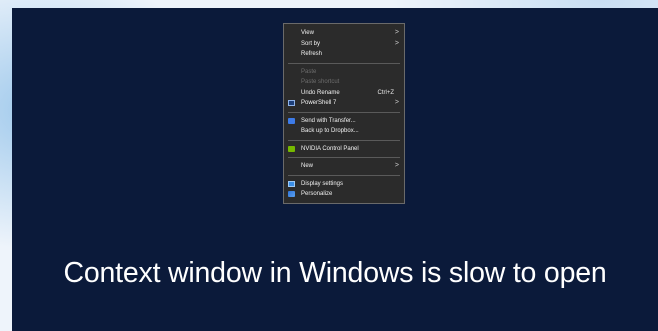  What do you see at coordinates (344, 93) in the screenshot?
I see `menu-item-undo-rename: Undo Rename Ctrl+Z` at bounding box center [344, 93].